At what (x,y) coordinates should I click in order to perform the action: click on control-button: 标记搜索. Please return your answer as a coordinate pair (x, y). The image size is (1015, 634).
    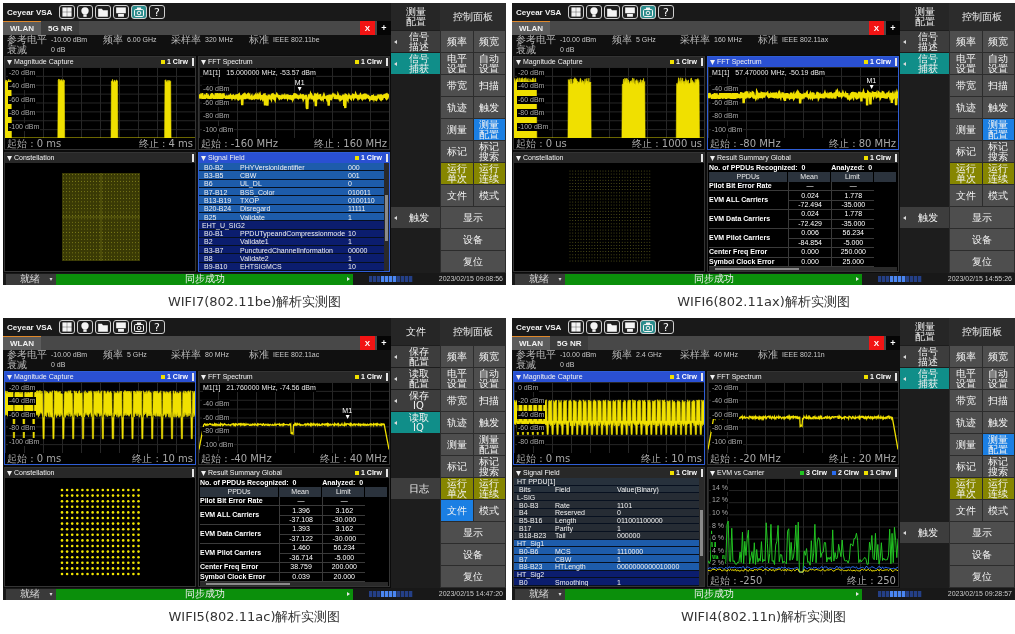
    Looking at the image, I should click on (998, 466).